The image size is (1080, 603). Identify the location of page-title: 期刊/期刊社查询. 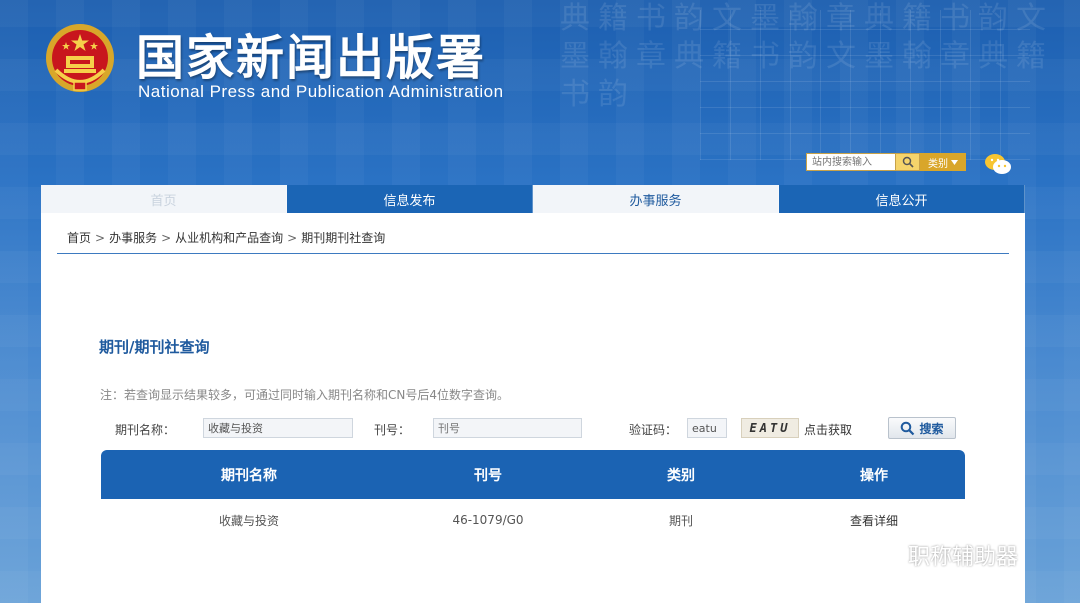
(154, 347).